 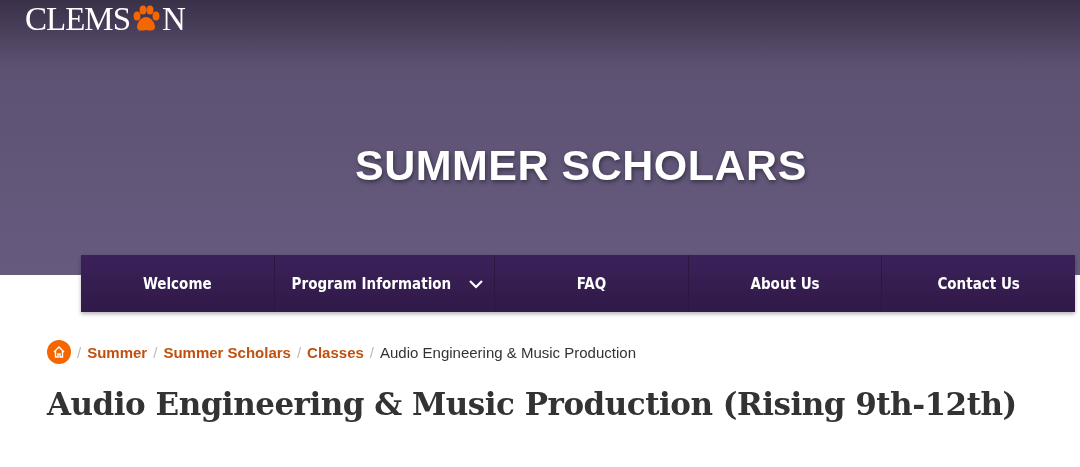 I want to click on hero-title: SUMMER SCHOLARS, so click(x=581, y=165).